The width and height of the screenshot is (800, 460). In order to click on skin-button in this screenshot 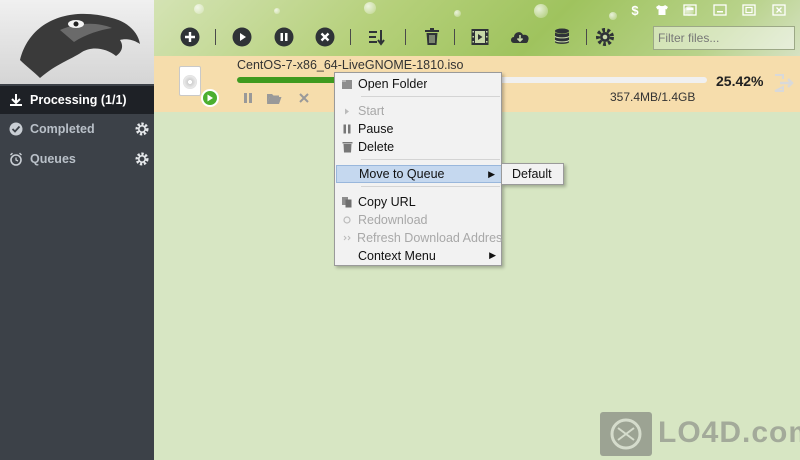, I will do `click(662, 10)`.